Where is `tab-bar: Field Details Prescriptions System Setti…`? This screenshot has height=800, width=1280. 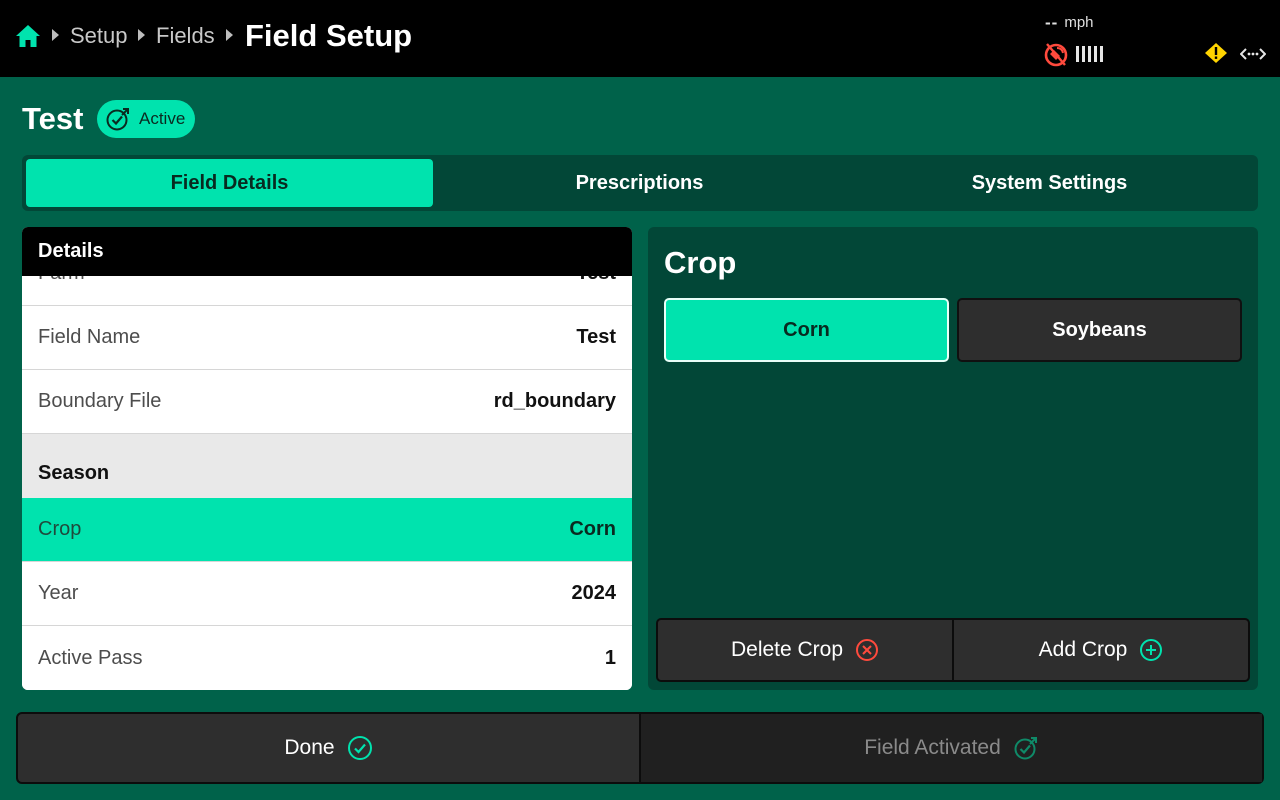 tab-bar: Field Details Prescriptions System Setti… is located at coordinates (640, 183).